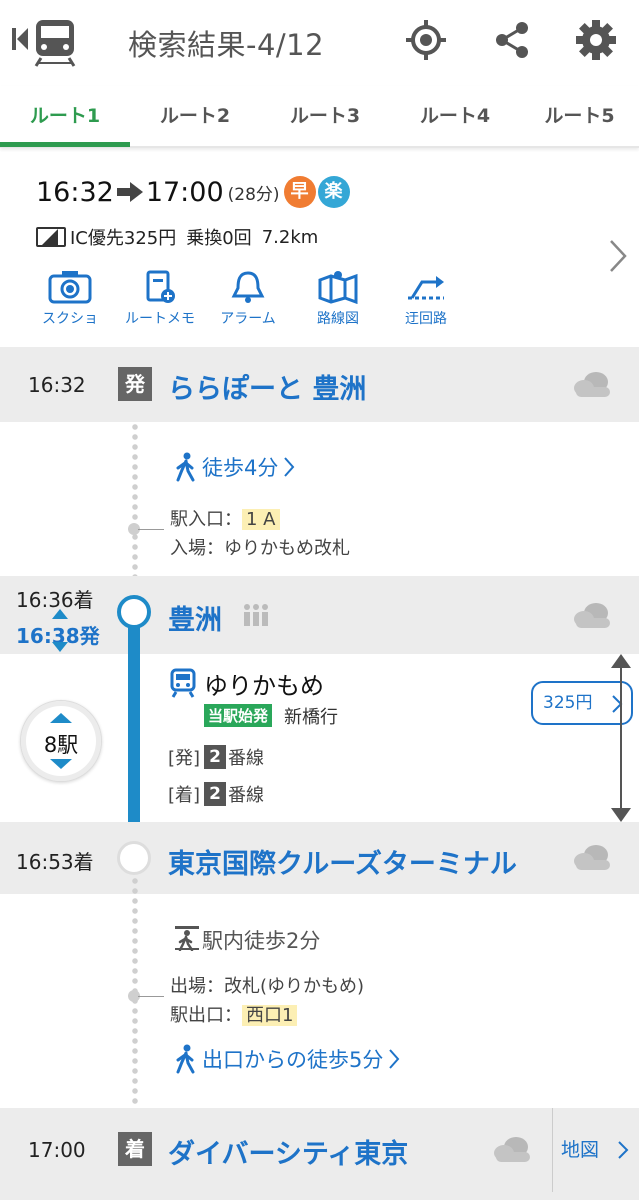 The image size is (639, 1200). What do you see at coordinates (299, 192) in the screenshot?
I see `fast-badge: 早` at bounding box center [299, 192].